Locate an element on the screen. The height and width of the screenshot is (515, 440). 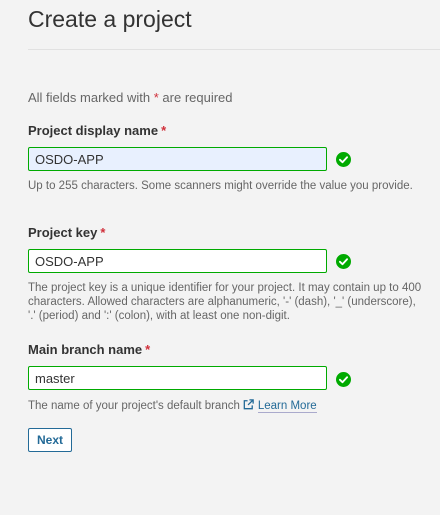
project-display-name-label-text: Project display name is located at coordinates (93, 130).